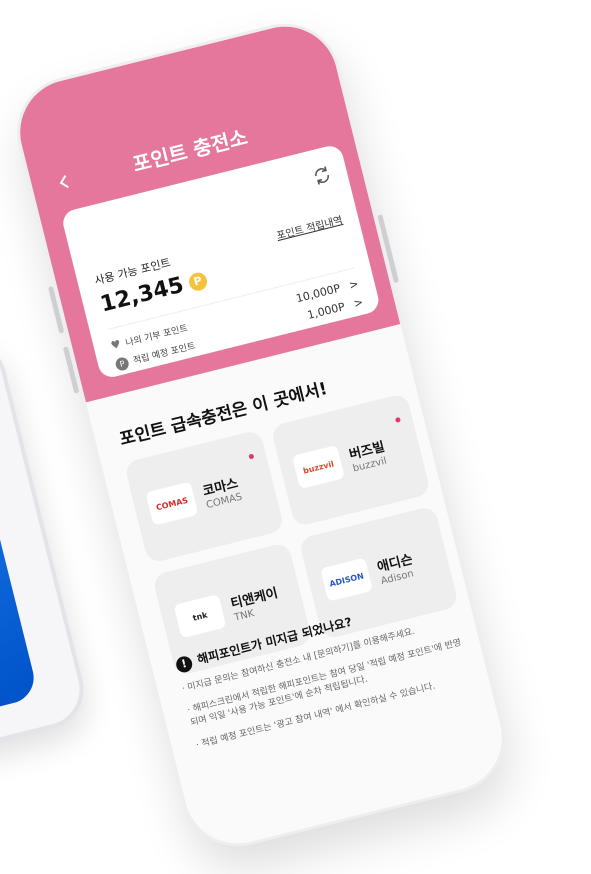  What do you see at coordinates (172, 503) in the screenshot?
I see `comas-logo: COMAS` at bounding box center [172, 503].